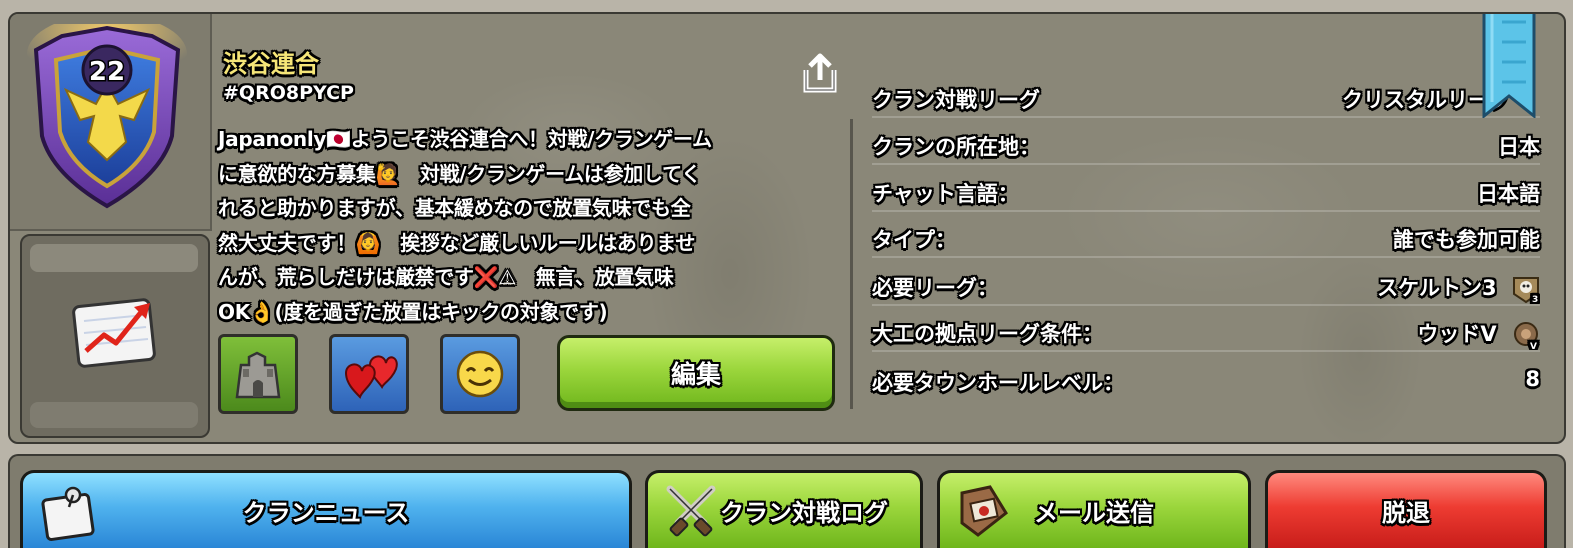 The image size is (1573, 548). Describe the element at coordinates (851, 264) in the screenshot. I see `column-divider` at that location.